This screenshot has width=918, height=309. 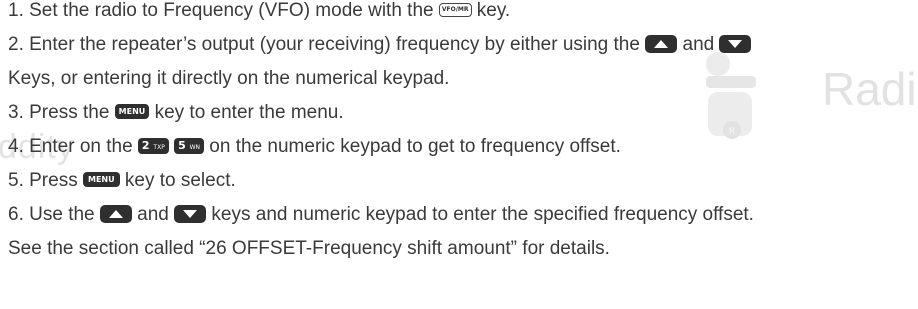 I want to click on step-6-text-b: and, so click(x=153, y=214).